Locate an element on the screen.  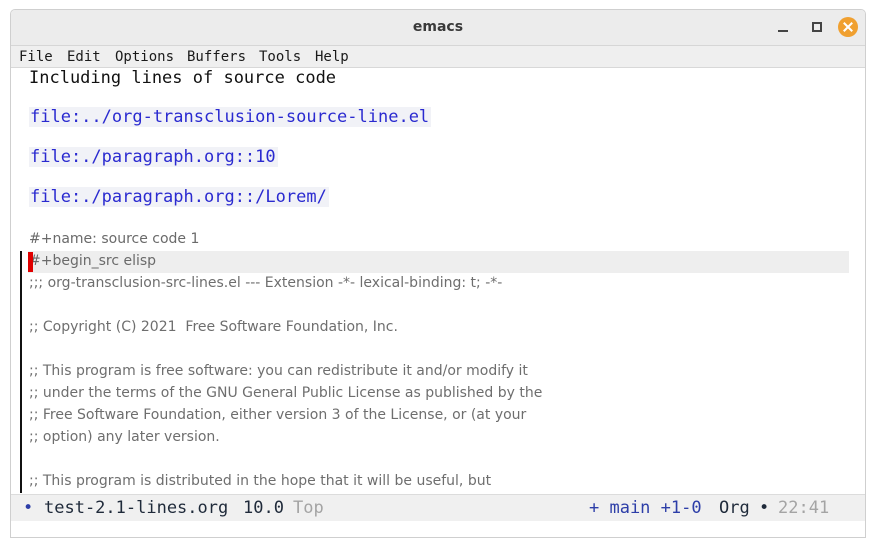
close-icon is located at coordinates (848, 27).